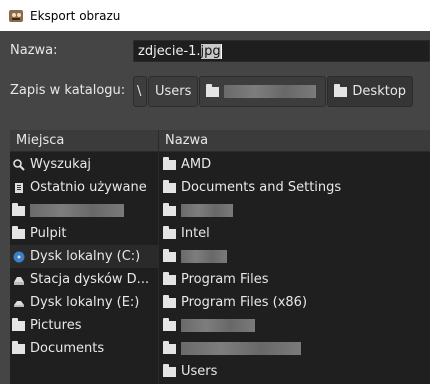 The height and width of the screenshot is (384, 430). I want to click on breadcrumb-users: Users, so click(173, 91).